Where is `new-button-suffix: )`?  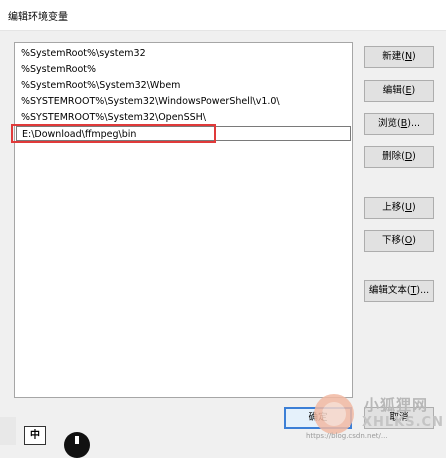
new-button-suffix: ) is located at coordinates (414, 56).